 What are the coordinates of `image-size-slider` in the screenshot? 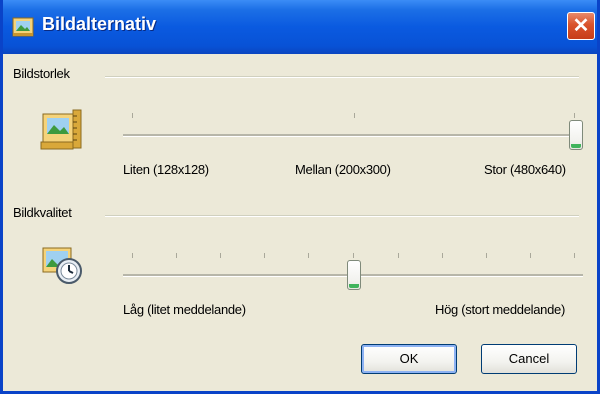 It's located at (353, 132).